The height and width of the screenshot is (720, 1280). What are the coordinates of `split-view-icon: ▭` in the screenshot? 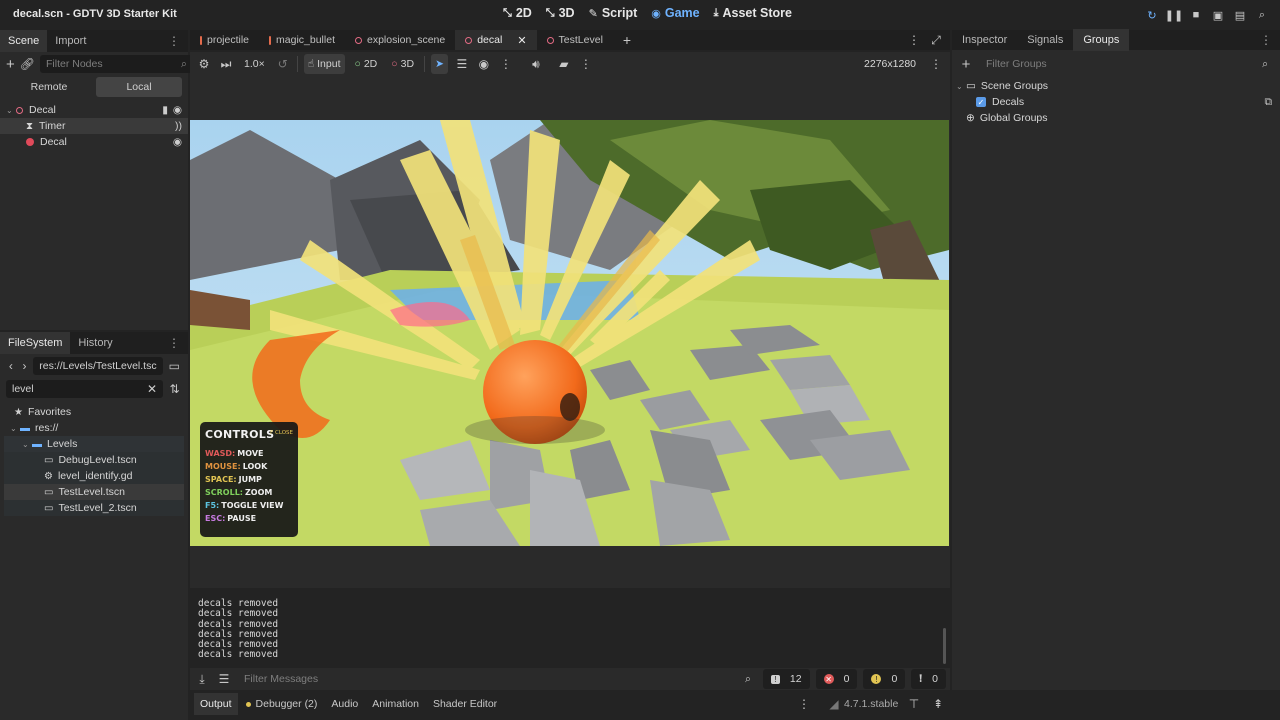 It's located at (174, 366).